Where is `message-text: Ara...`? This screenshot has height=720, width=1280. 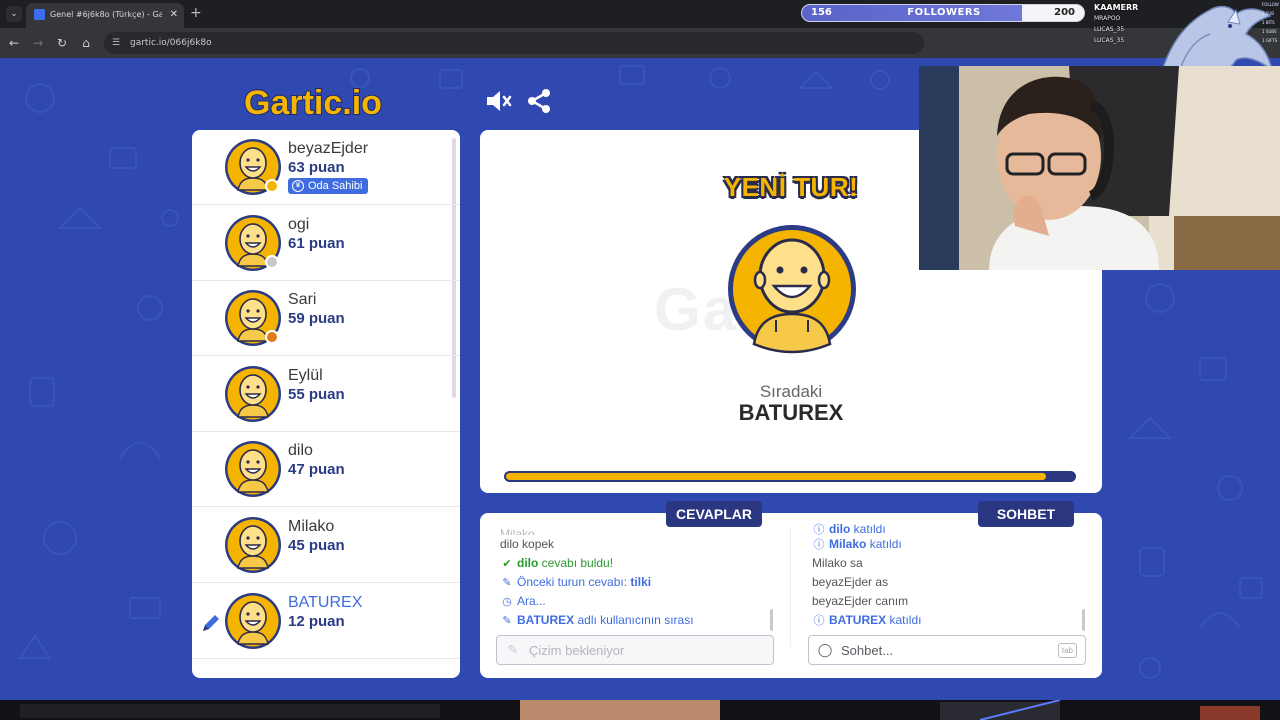 message-text: Ara... is located at coordinates (531, 601).